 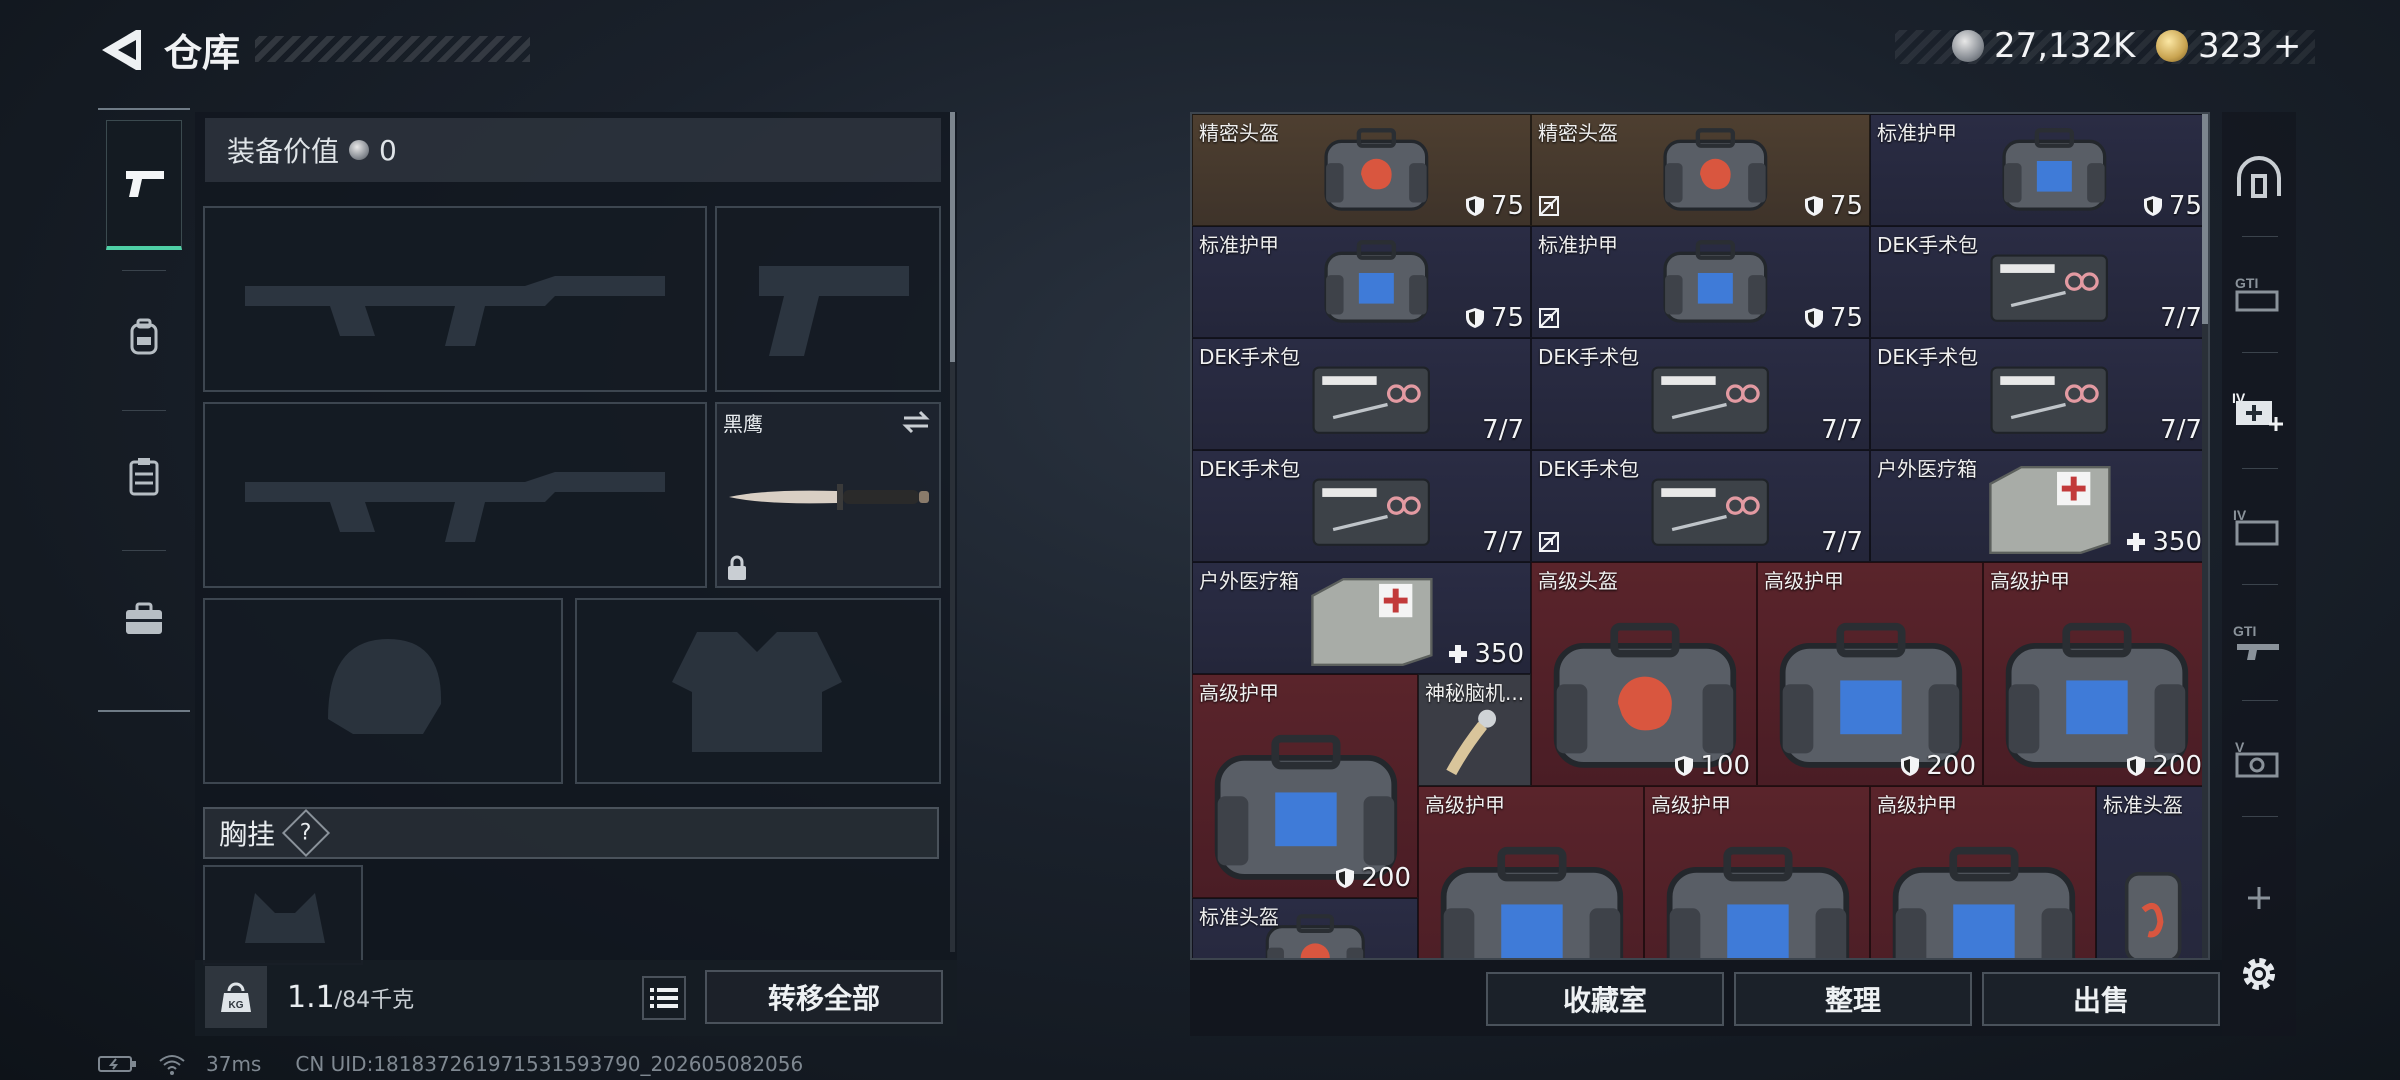 I want to click on swap-icon, so click(x=916, y=422).